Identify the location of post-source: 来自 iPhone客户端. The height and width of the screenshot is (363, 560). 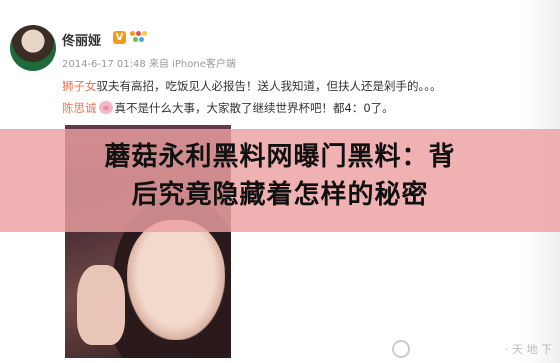
(192, 64).